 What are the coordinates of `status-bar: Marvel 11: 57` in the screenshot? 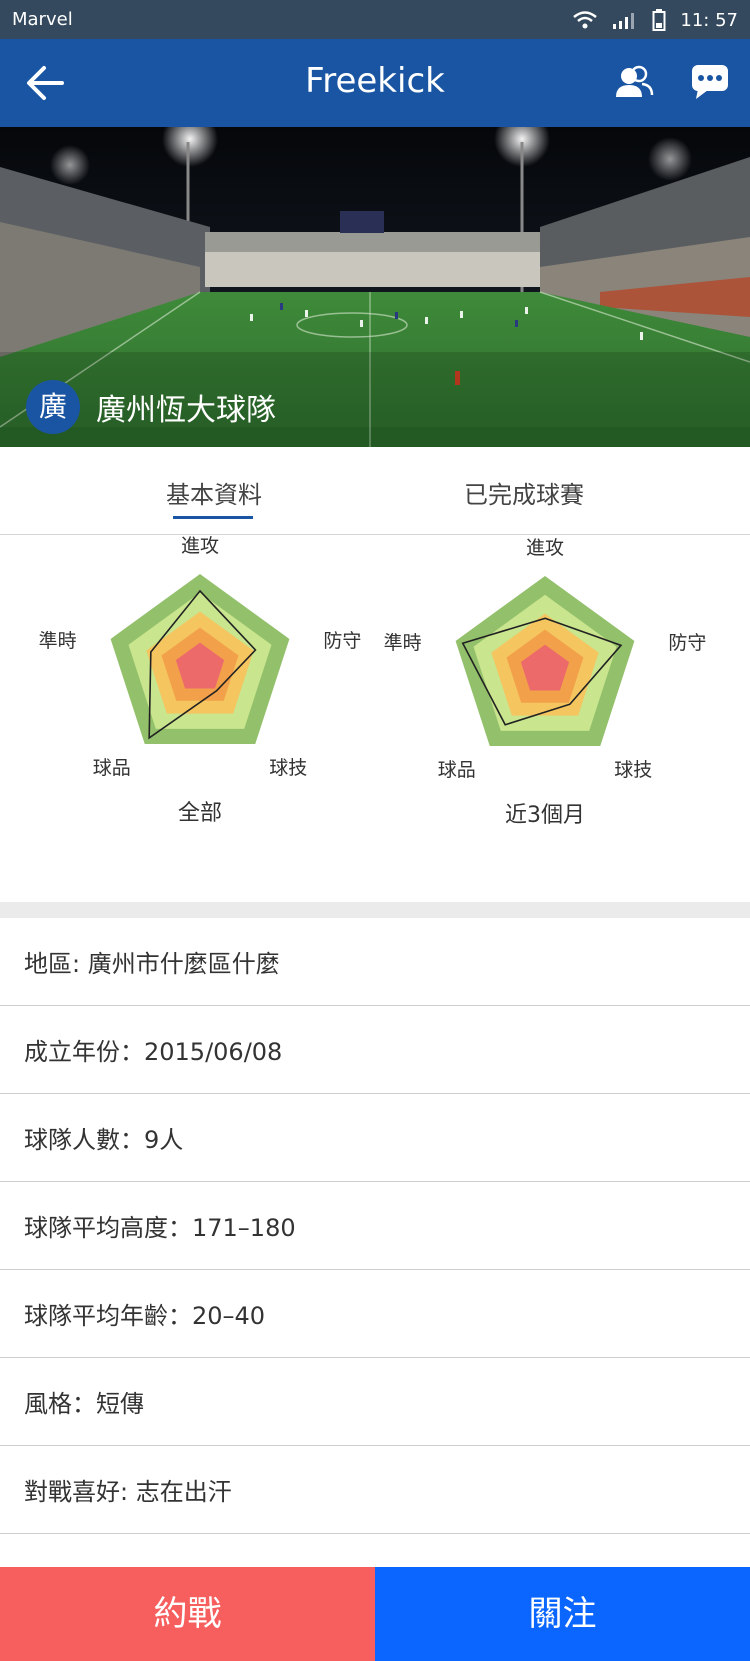 It's located at (375, 19).